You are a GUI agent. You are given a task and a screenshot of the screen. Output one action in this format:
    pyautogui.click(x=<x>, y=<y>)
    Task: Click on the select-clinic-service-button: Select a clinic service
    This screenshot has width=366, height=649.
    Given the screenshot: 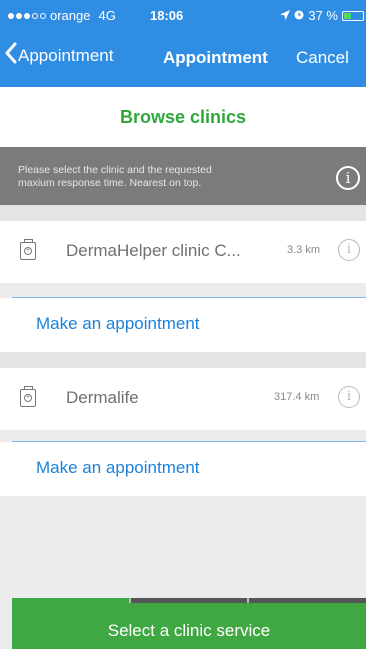 What is the action you would take?
    pyautogui.click(x=189, y=626)
    